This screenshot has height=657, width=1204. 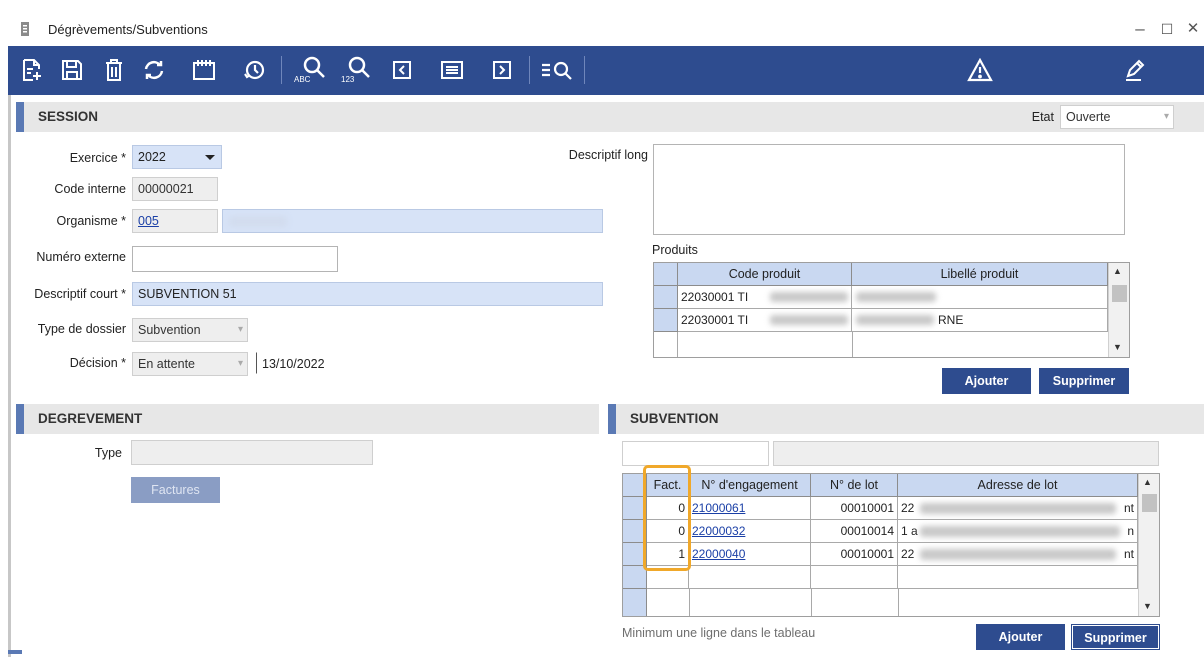 I want to click on save-icon, so click(x=72, y=70).